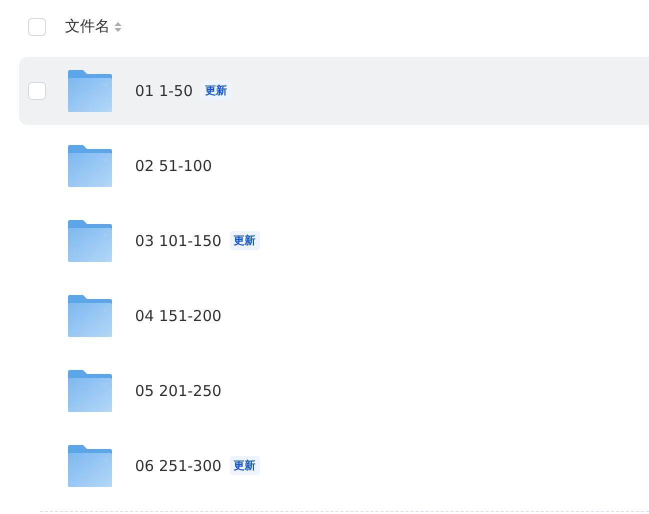 This screenshot has height=514, width=649. What do you see at coordinates (178, 391) in the screenshot?
I see `folder-name: 05 201-250` at bounding box center [178, 391].